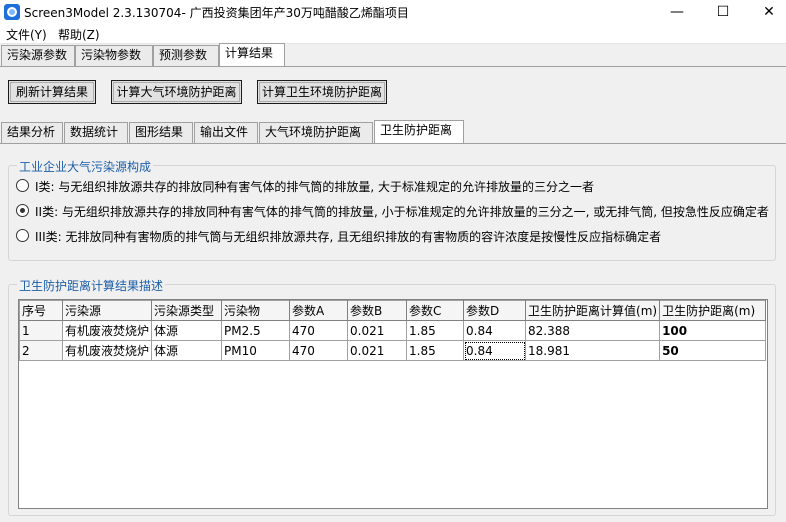 Image resolution: width=786 pixels, height=522 pixels. I want to click on cell-index: 2, so click(41, 350).